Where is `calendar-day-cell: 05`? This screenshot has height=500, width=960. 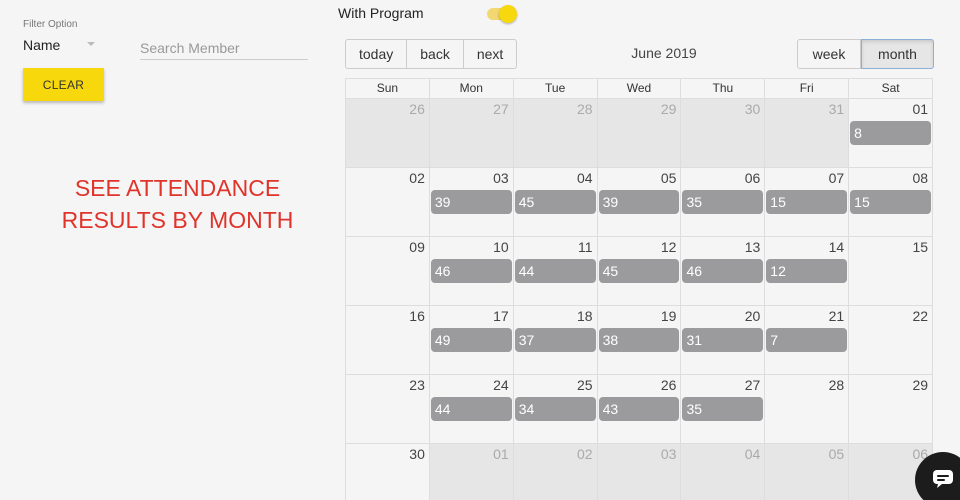
calendar-day-cell: 05 is located at coordinates (807, 472).